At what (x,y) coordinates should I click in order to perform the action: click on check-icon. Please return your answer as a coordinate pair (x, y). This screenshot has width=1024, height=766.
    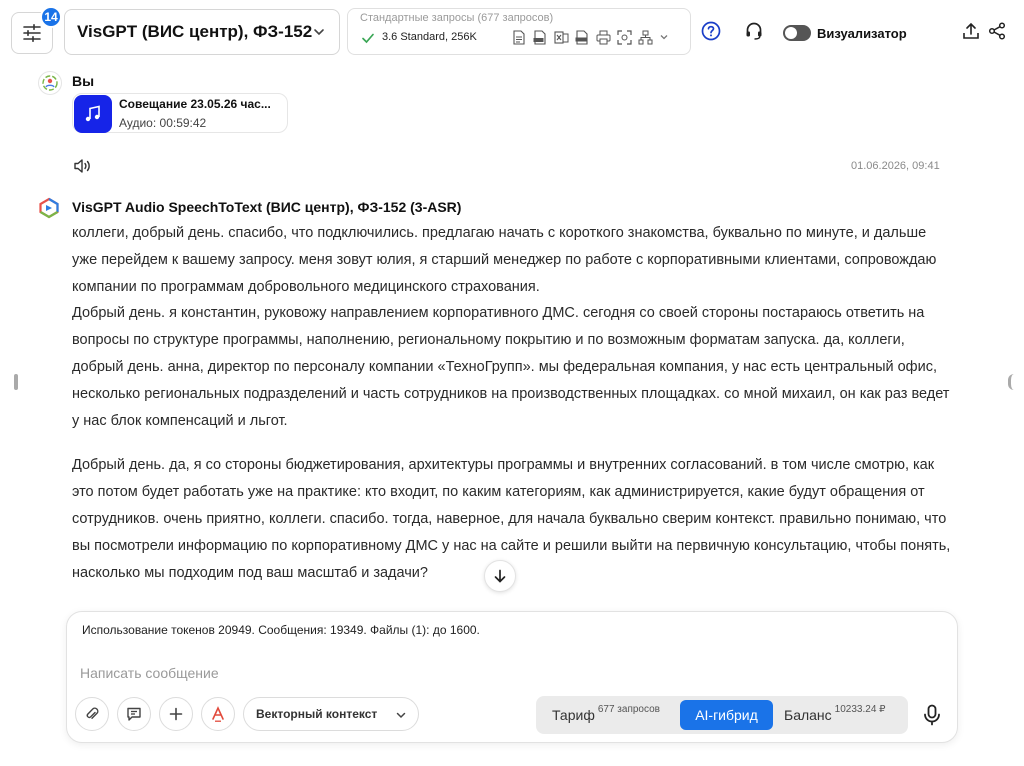
    Looking at the image, I should click on (368, 38).